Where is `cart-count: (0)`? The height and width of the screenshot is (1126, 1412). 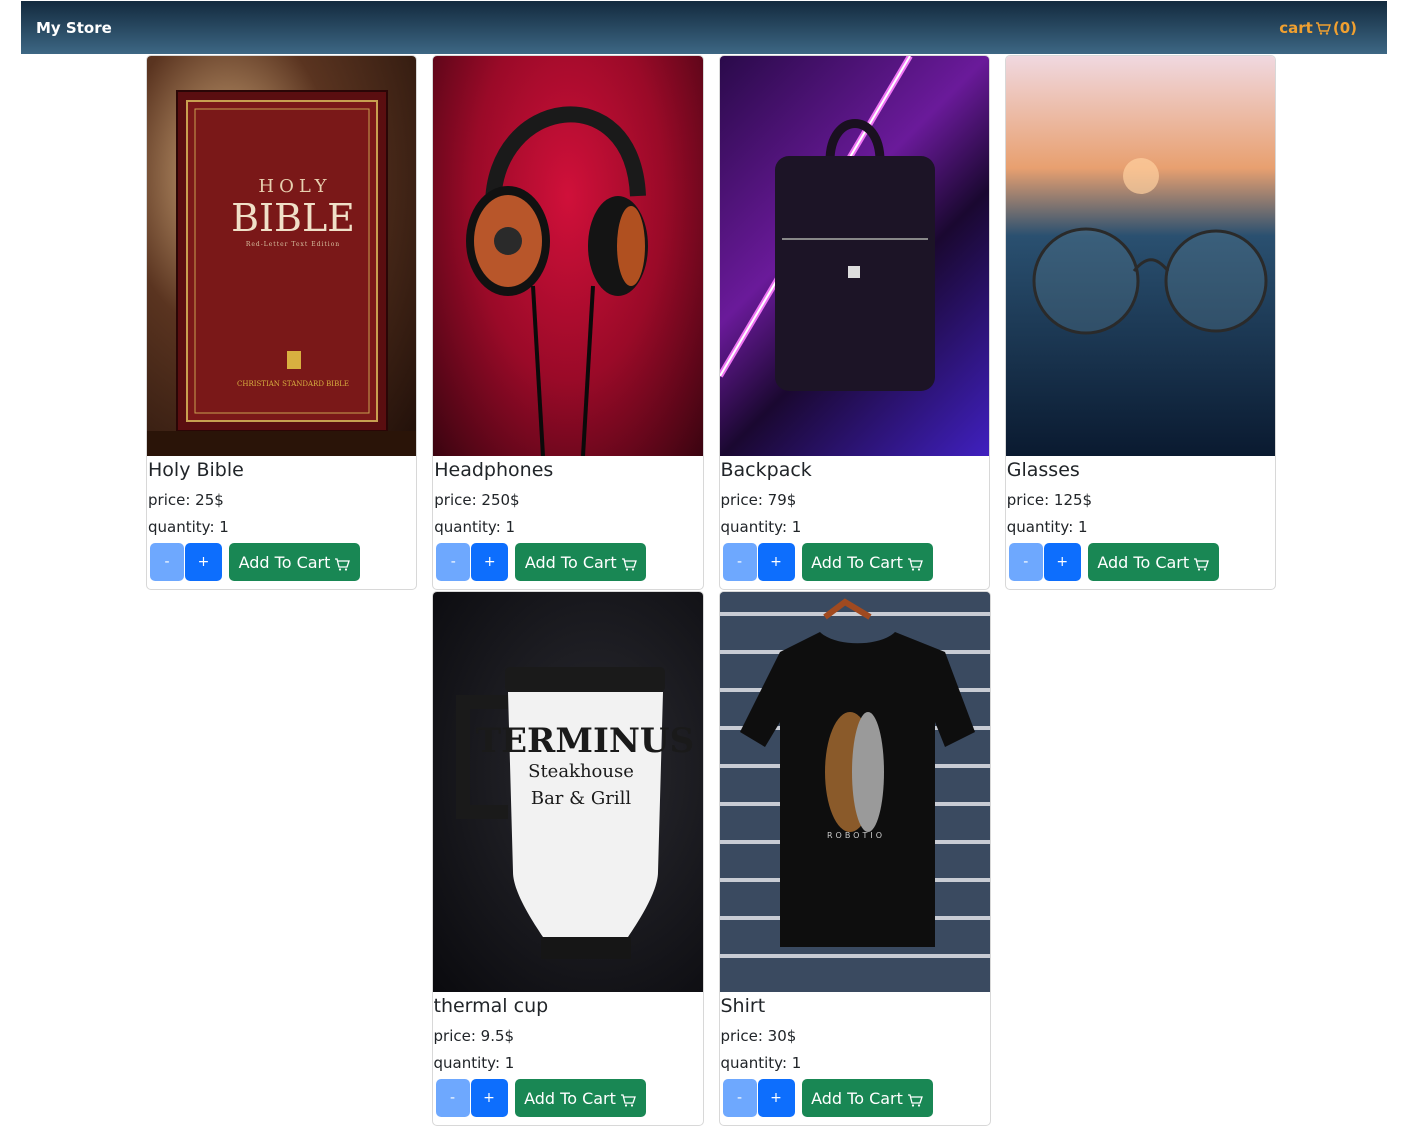 cart-count: (0) is located at coordinates (1344, 27).